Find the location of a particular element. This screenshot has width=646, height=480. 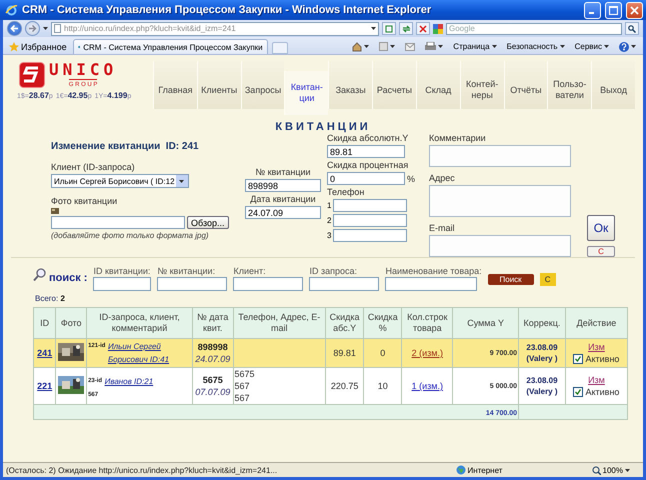

receipt-date-field: 24.07.09 is located at coordinates (283, 212).